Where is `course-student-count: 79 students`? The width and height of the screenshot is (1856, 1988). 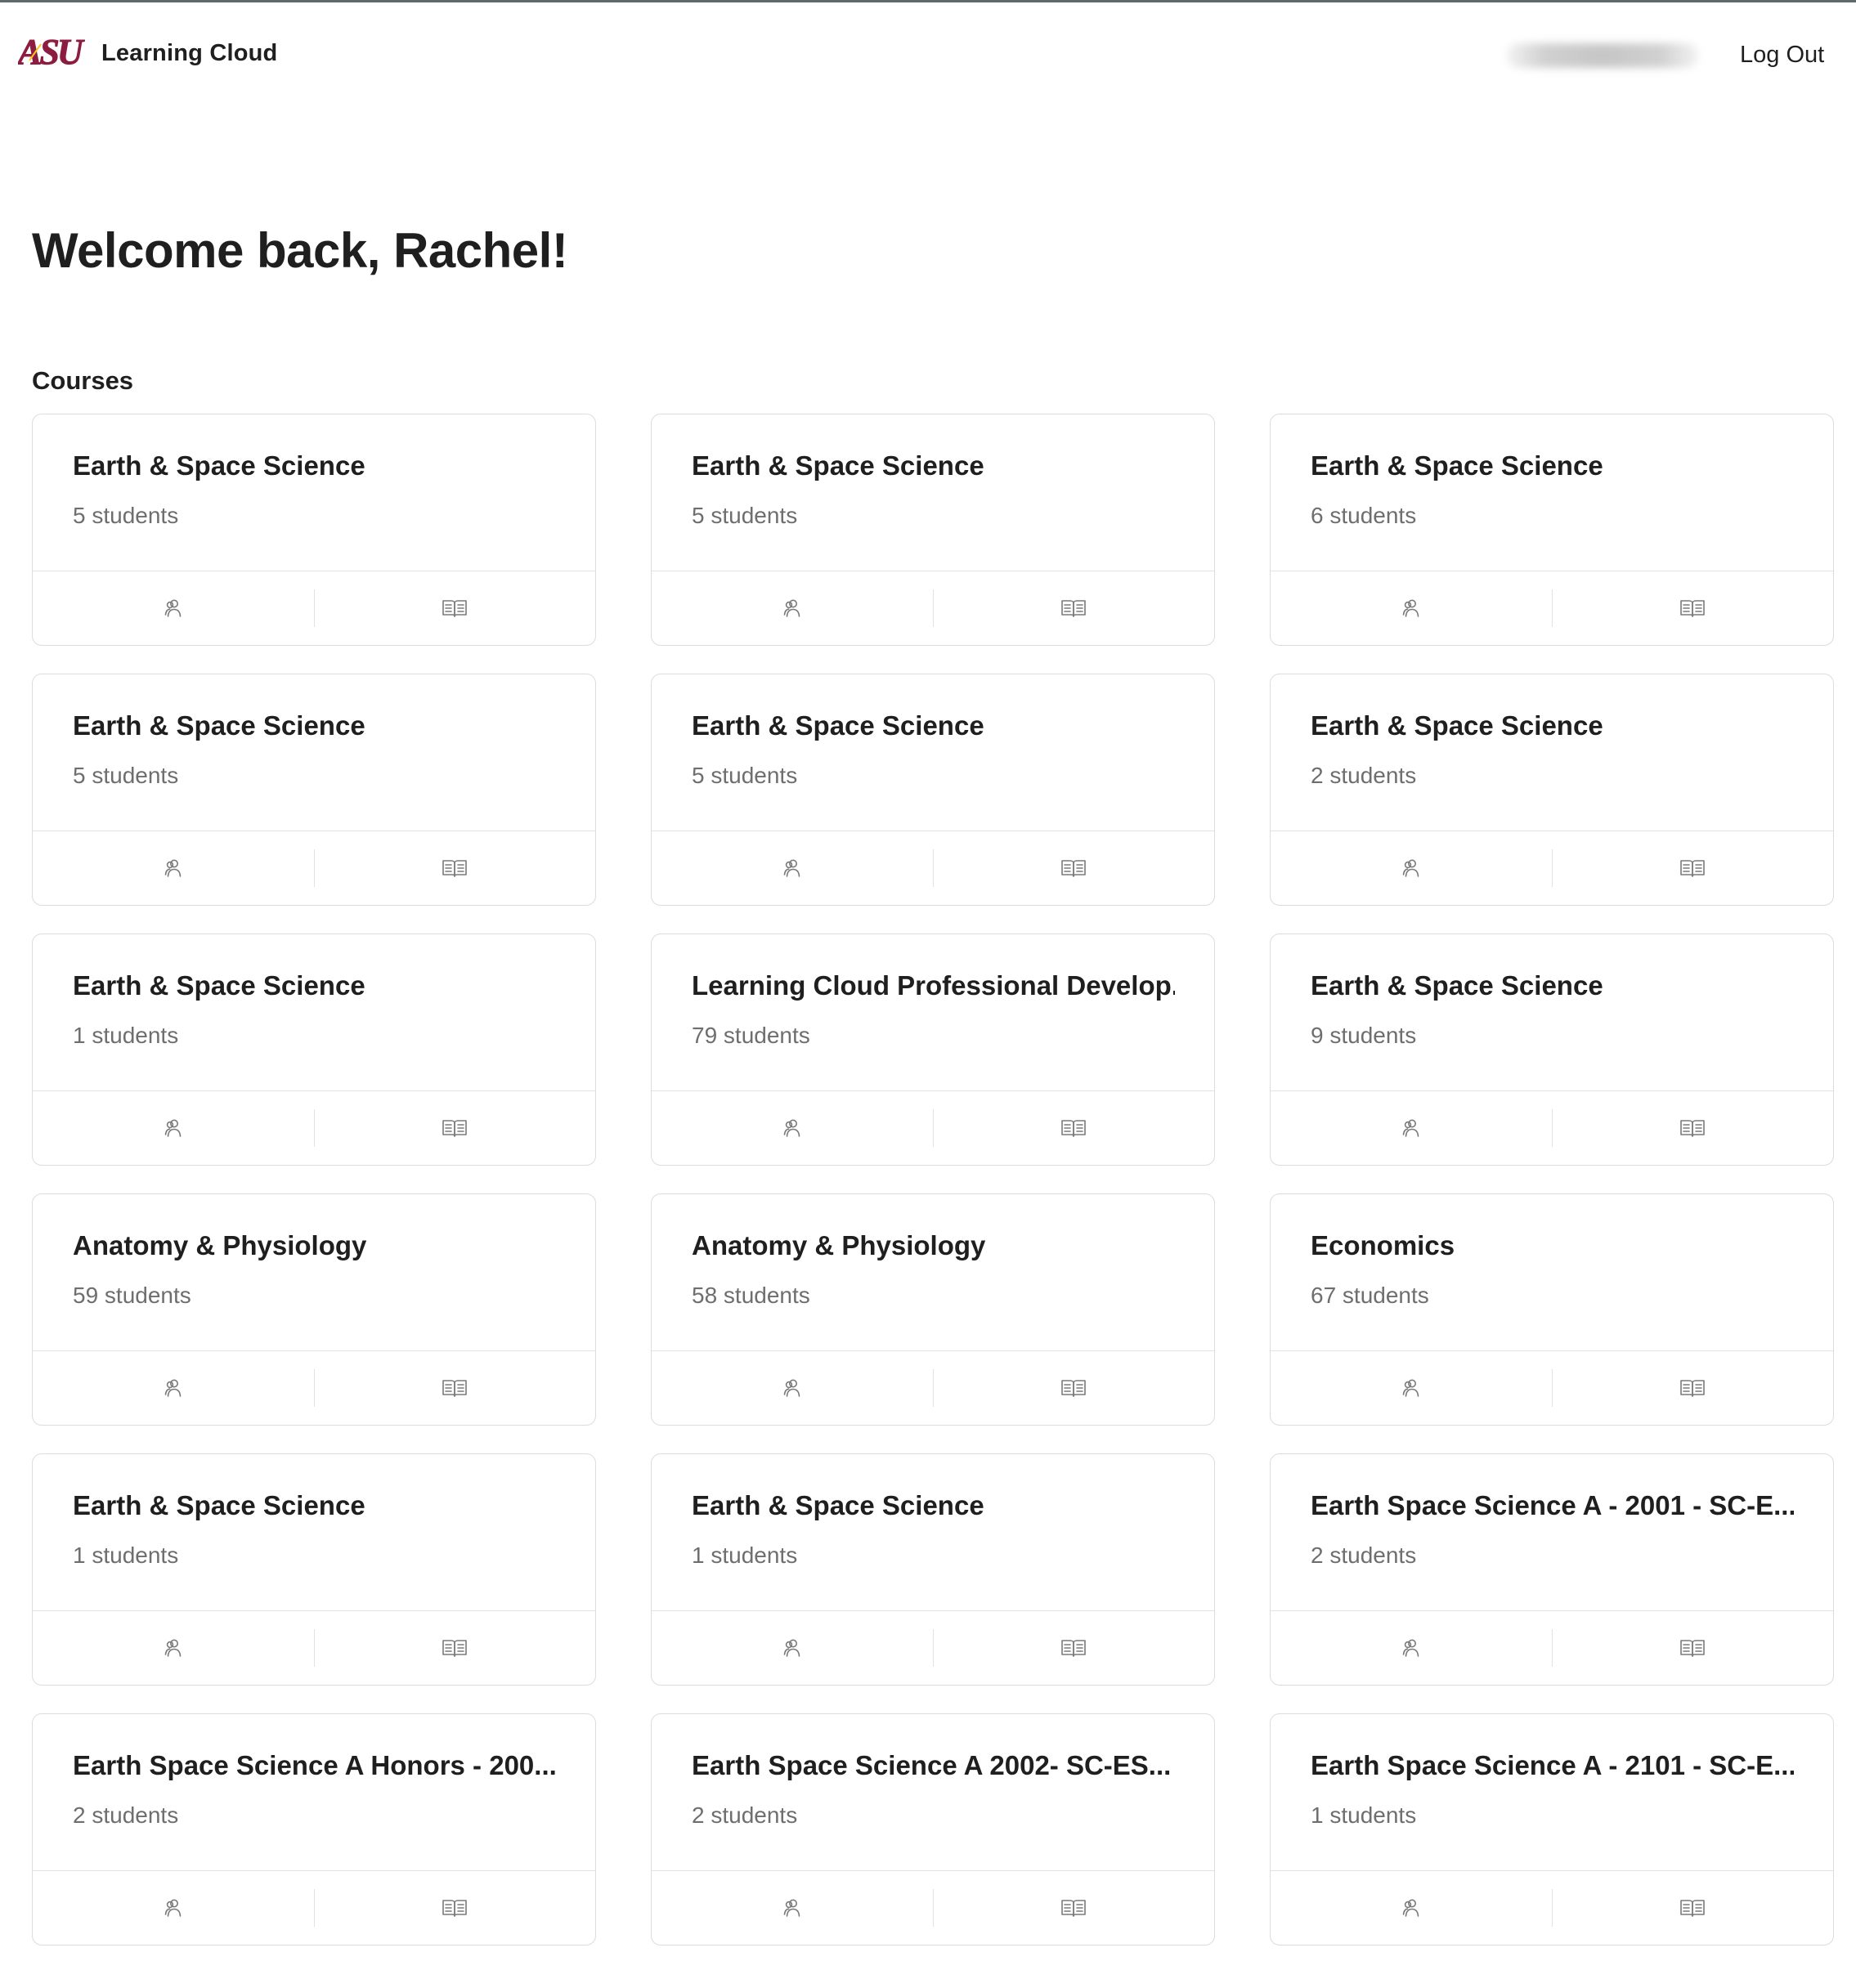
course-student-count: 79 students is located at coordinates (751, 1035).